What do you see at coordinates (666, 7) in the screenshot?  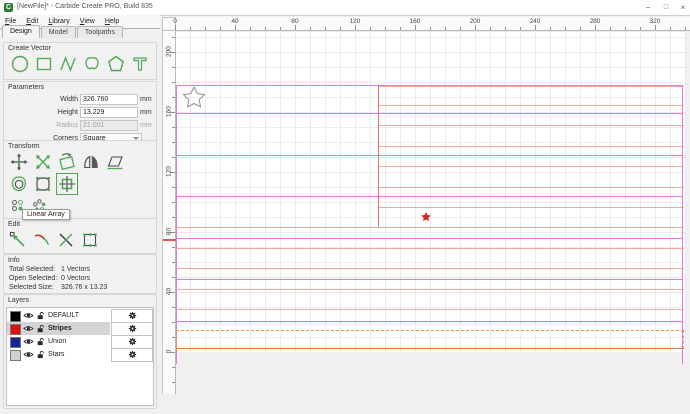 I see `maximize-button: □` at bounding box center [666, 7].